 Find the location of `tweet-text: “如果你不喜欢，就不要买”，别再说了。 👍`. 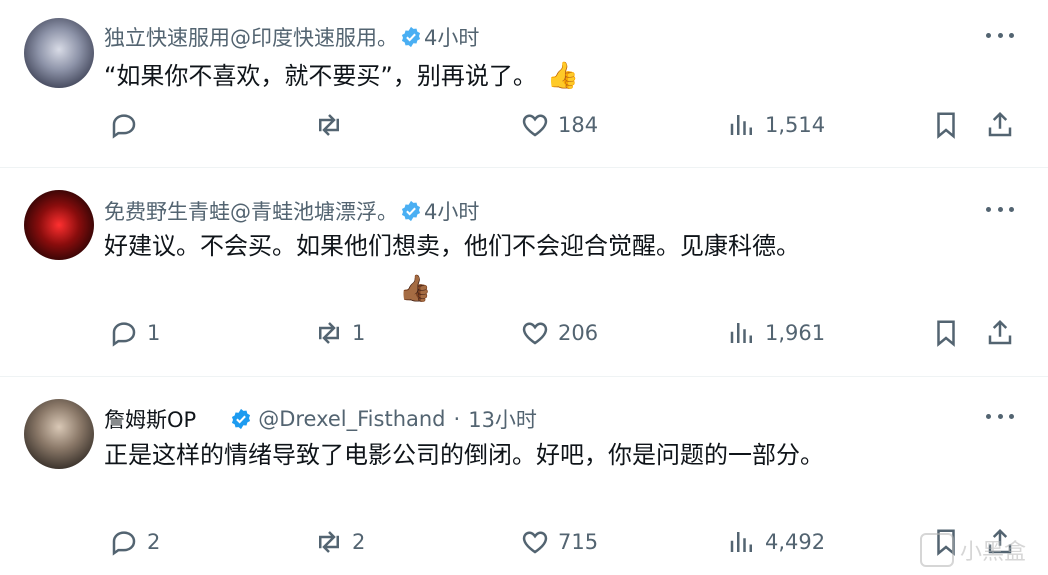

tweet-text: “如果你不喜欢，就不要买”，别再说了。 👍 is located at coordinates (341, 76).